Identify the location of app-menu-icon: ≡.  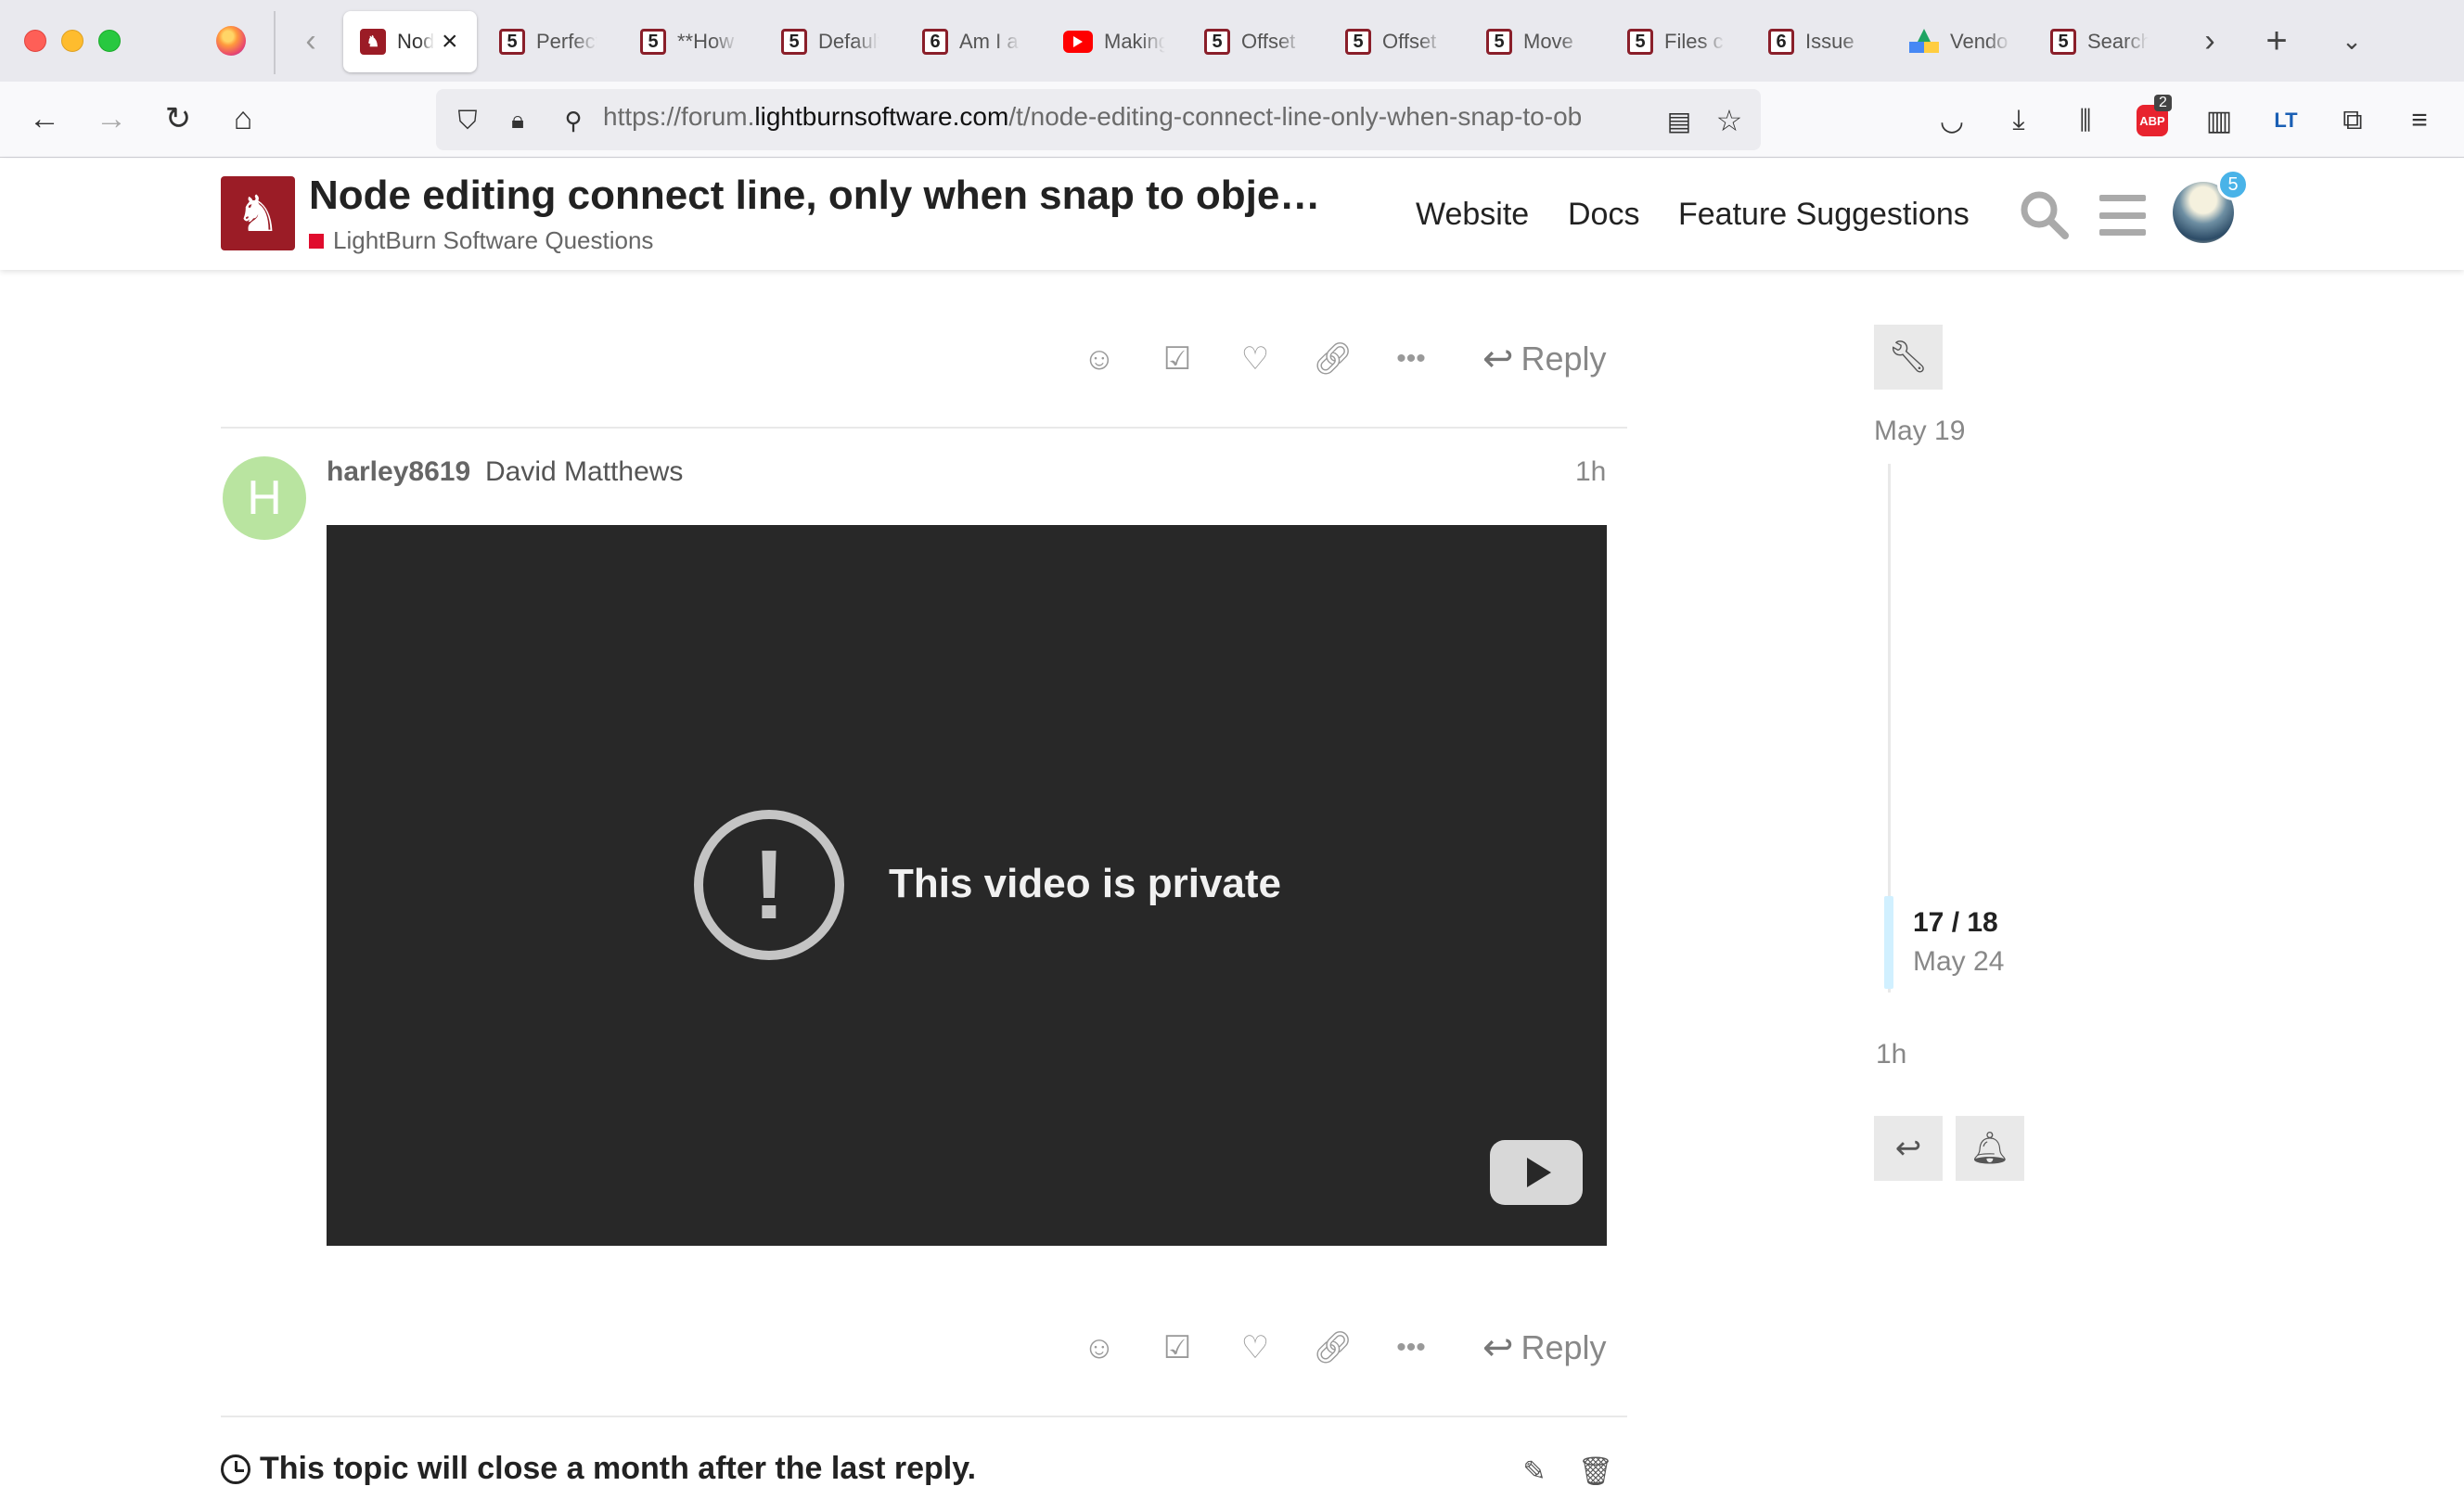
(2419, 120).